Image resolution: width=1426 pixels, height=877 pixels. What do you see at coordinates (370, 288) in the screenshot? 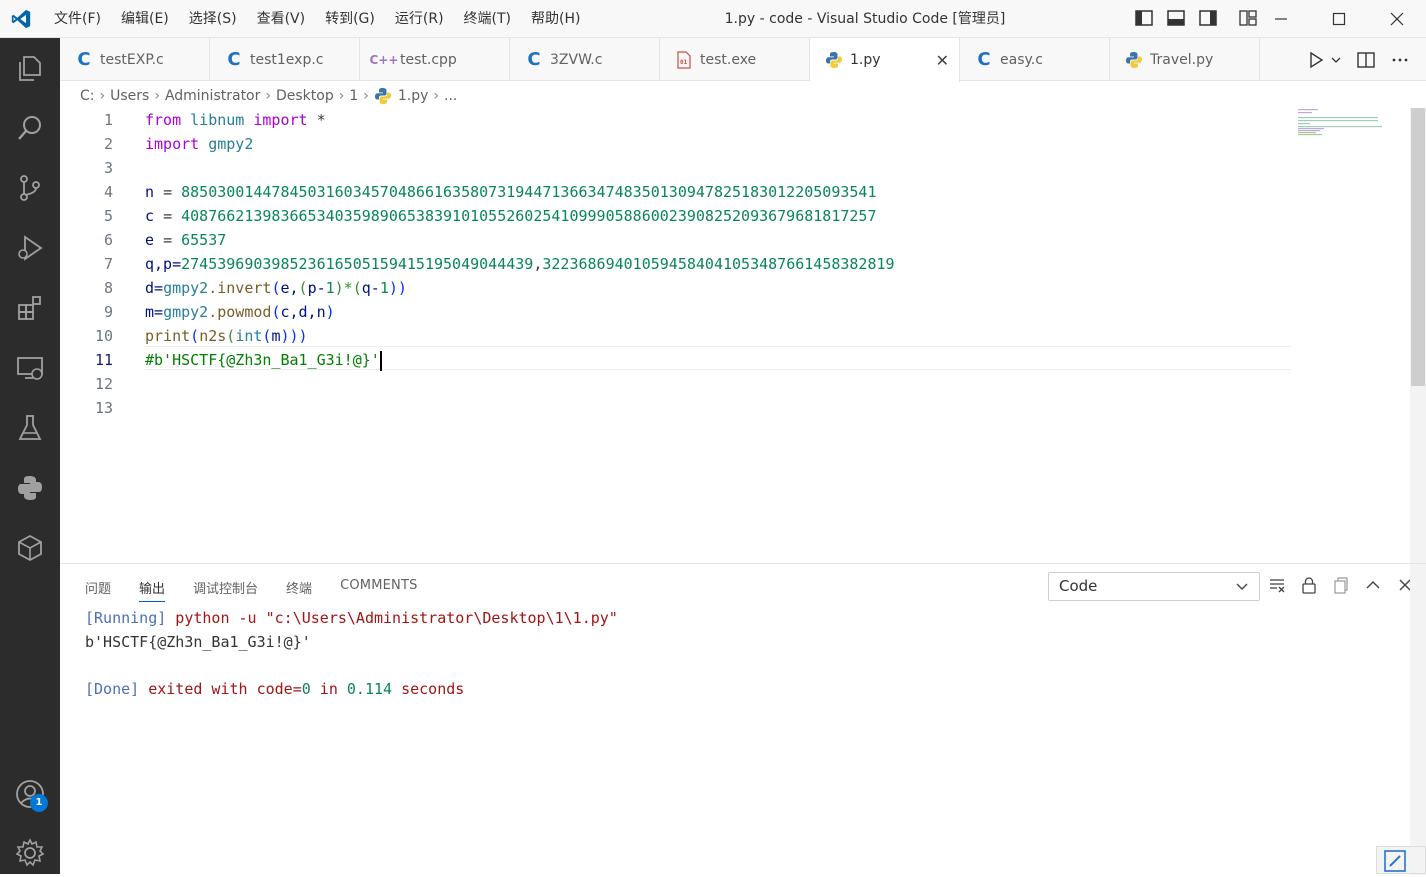
I see `token: q-` at bounding box center [370, 288].